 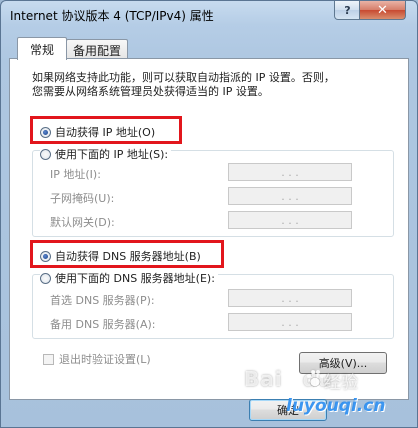 I want to click on alternate-dns-input: . . ., so click(x=290, y=322).